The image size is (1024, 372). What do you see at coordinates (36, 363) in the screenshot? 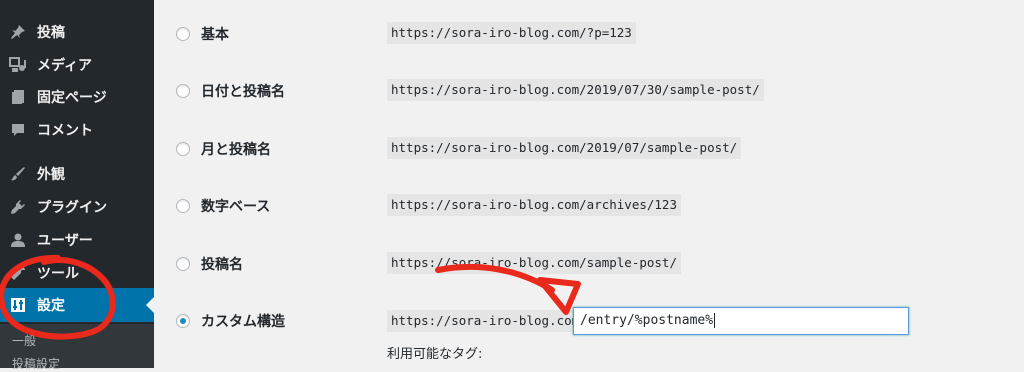
I see `submenu-item-writing: 投稿設定` at bounding box center [36, 363].